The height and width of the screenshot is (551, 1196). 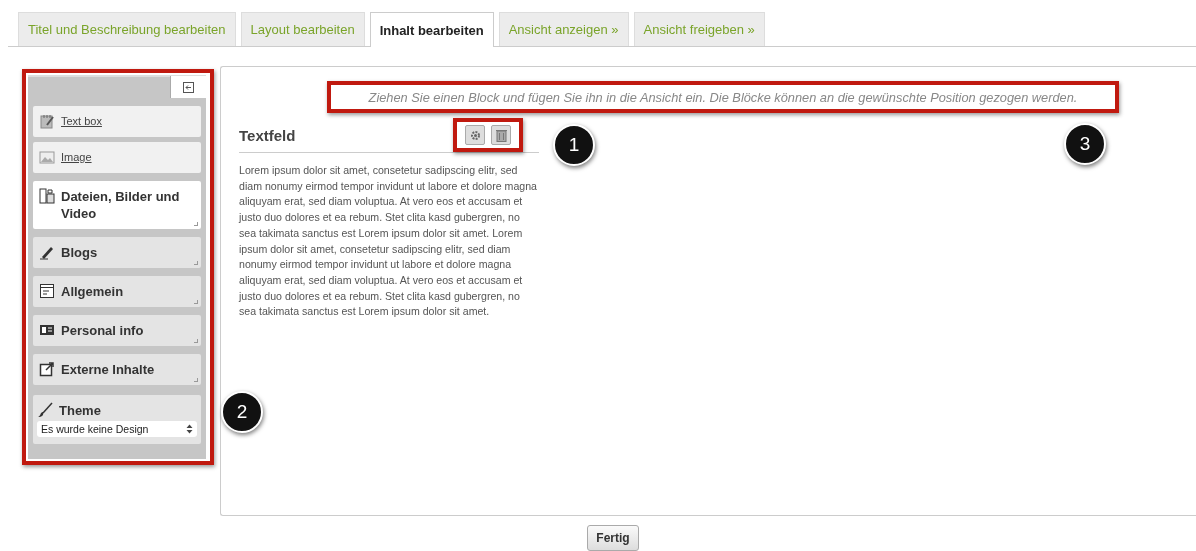 I want to click on block-label: Dateien, Bilder und Video, so click(x=121, y=205).